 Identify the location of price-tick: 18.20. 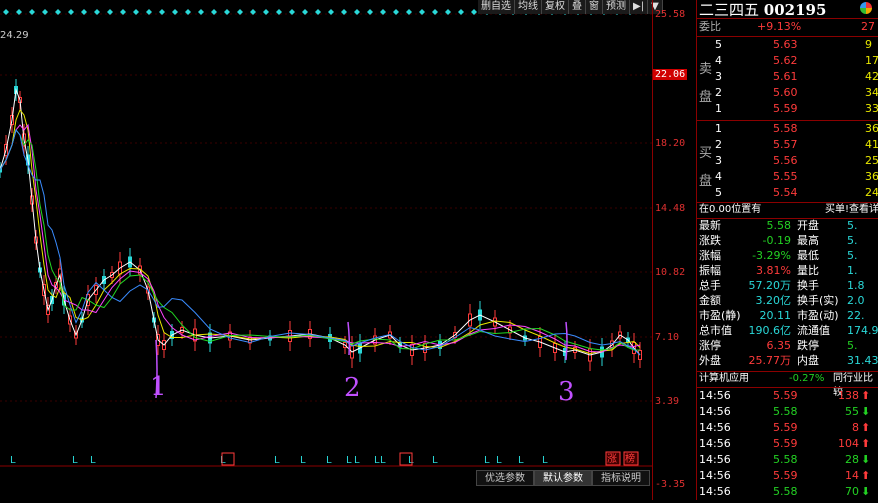
(670, 143).